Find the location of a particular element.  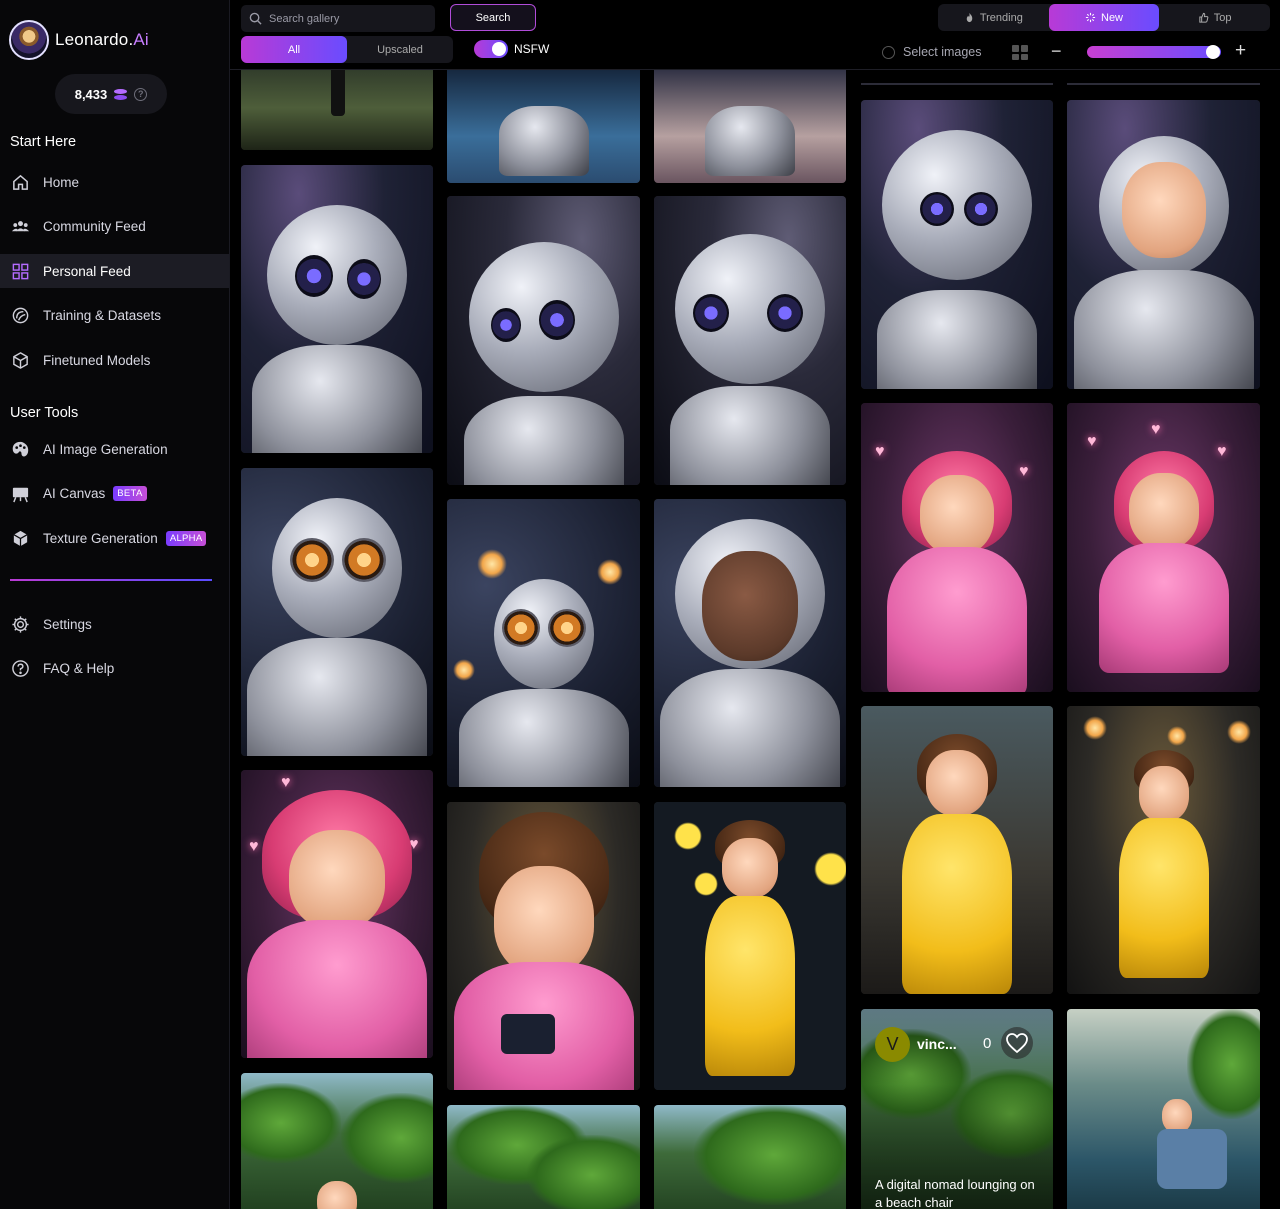

robot-body is located at coordinates (337, 399).